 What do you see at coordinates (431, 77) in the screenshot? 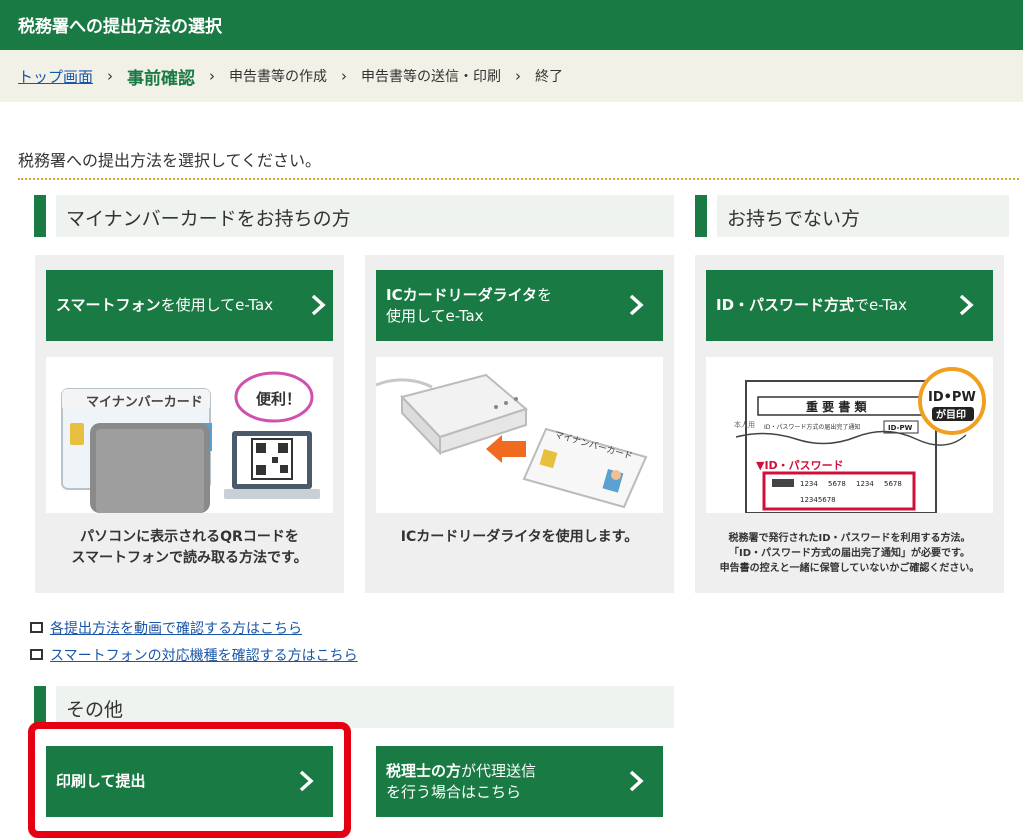
I see `breadcrumb-step-send: 申告書等の送信・印刷` at bounding box center [431, 77].